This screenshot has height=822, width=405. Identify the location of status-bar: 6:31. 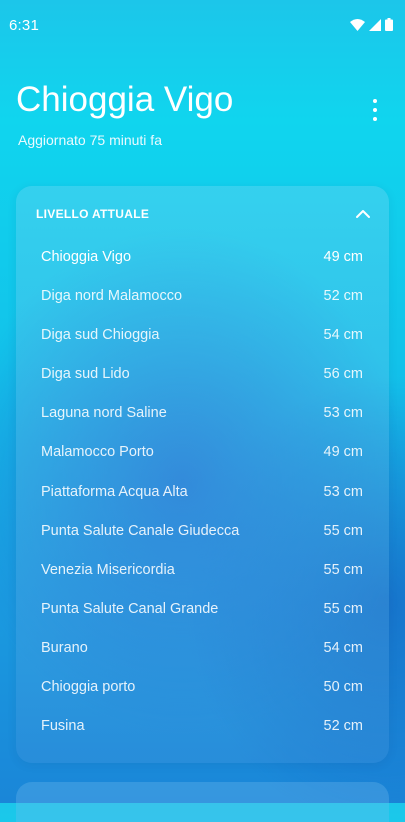
(202, 25).